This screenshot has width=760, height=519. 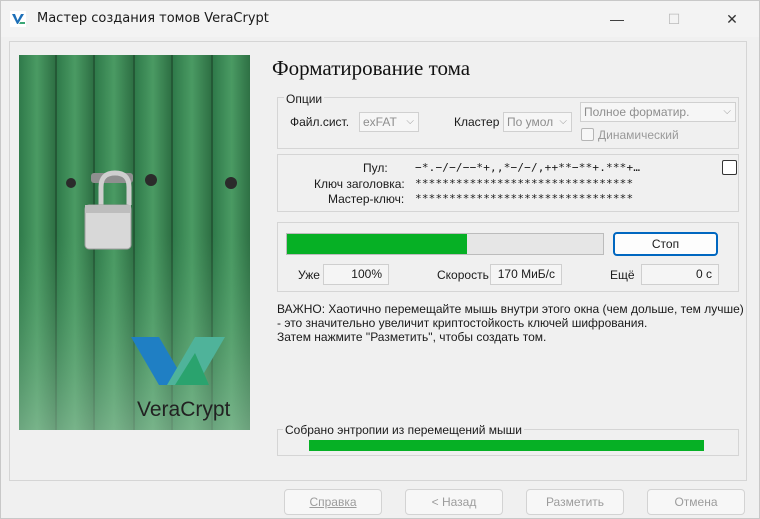 I want to click on time-left-label: Ещё, so click(x=622, y=275).